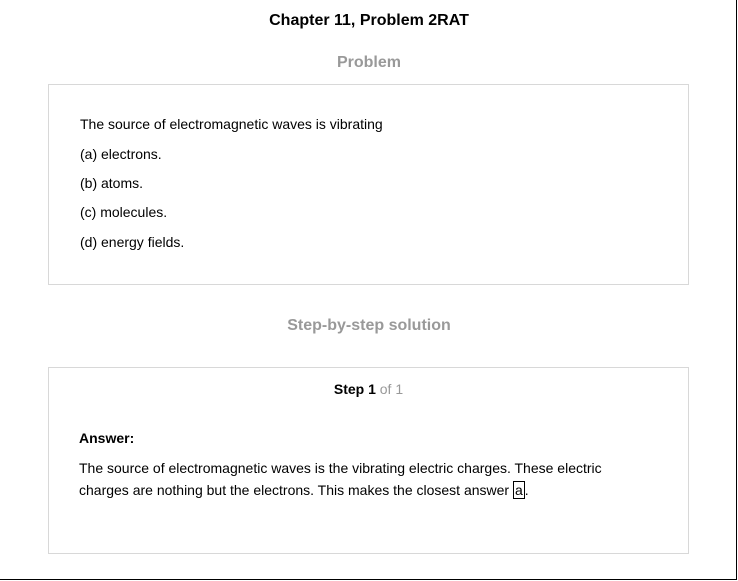 This screenshot has width=738, height=581. I want to click on option-c: (c) molecules., so click(124, 212).